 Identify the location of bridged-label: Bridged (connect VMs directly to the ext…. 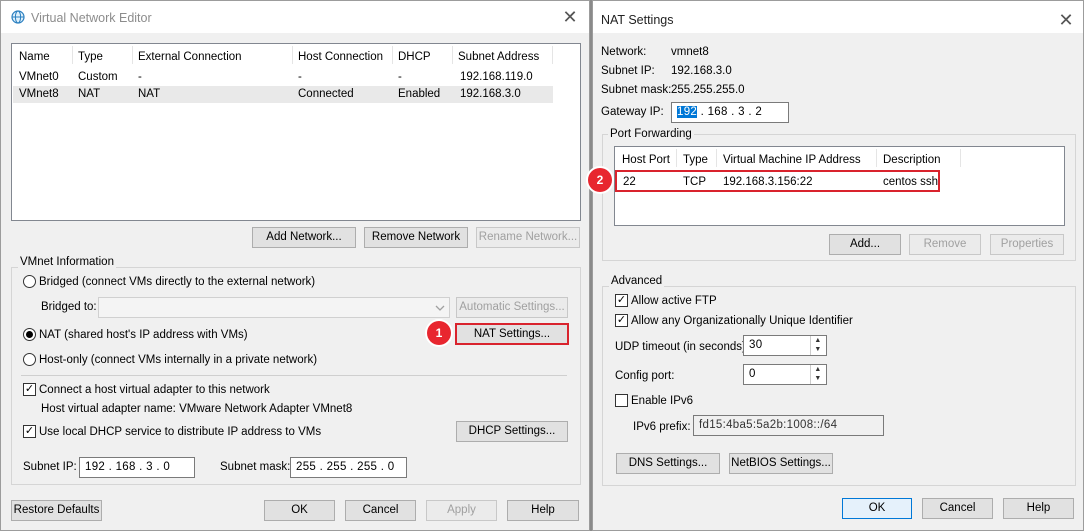
(177, 282).